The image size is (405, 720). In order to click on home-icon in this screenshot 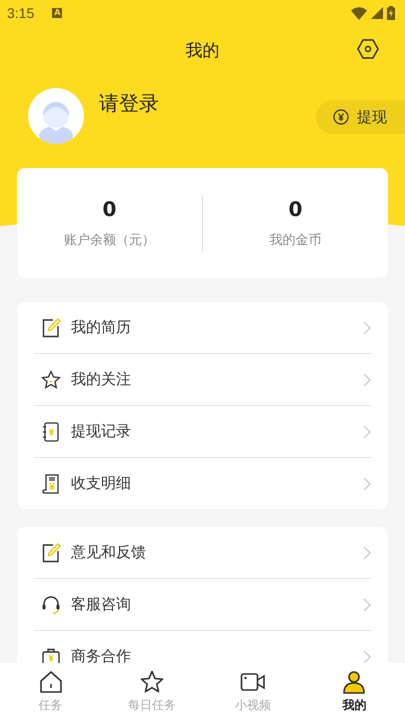, I will do `click(51, 682)`.